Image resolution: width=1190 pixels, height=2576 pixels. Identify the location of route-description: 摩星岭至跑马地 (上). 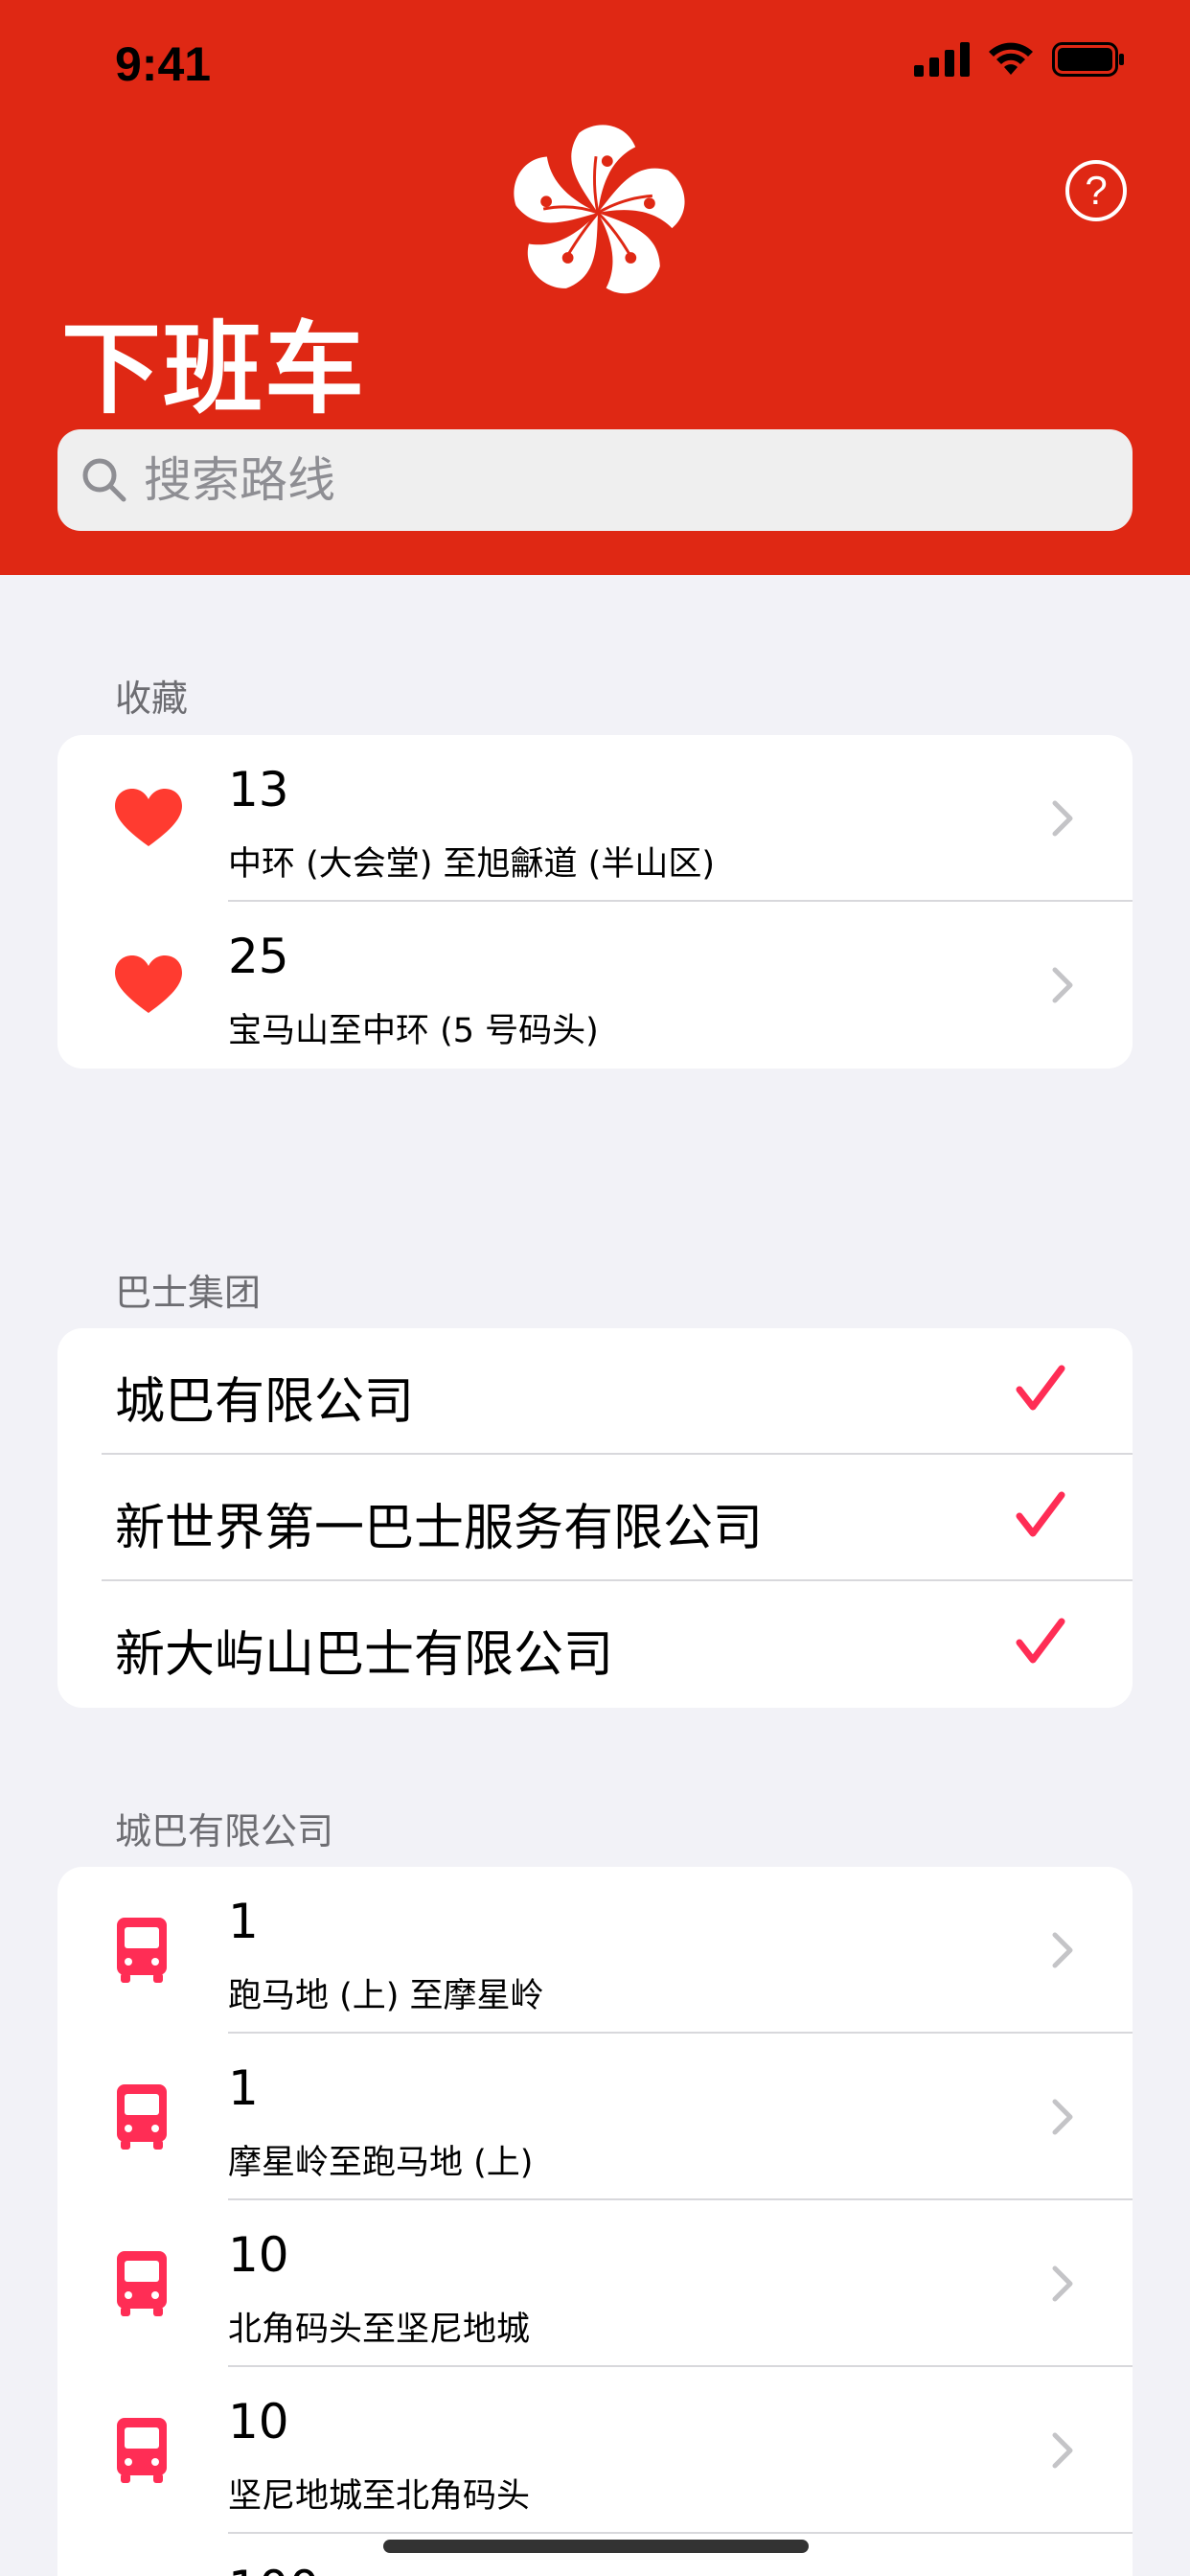
(381, 2163).